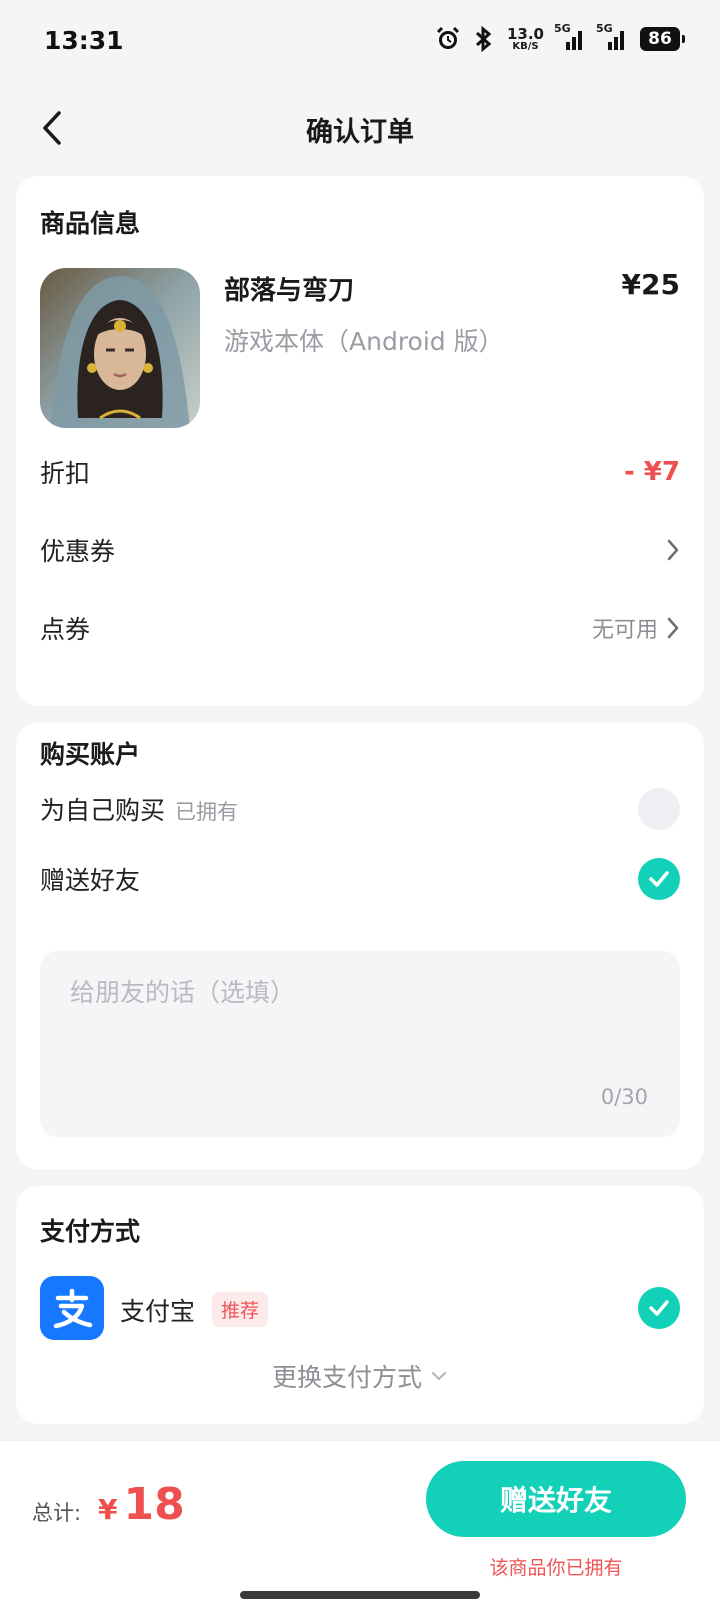 This screenshot has width=720, height=1609. I want to click on chevron-down-icon, so click(439, 1376).